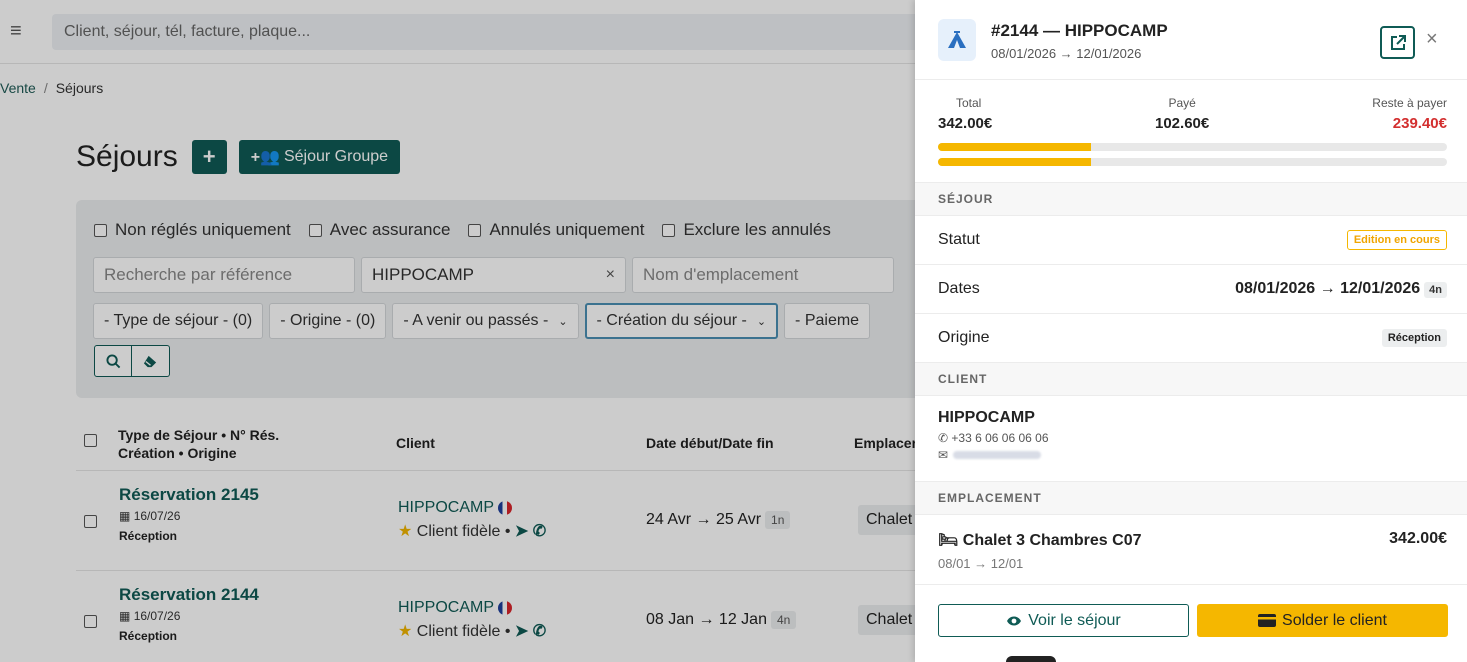 The image size is (1467, 662). Describe the element at coordinates (1191, 418) in the screenshot. I see `client-name: HIPPOCAMP` at that location.